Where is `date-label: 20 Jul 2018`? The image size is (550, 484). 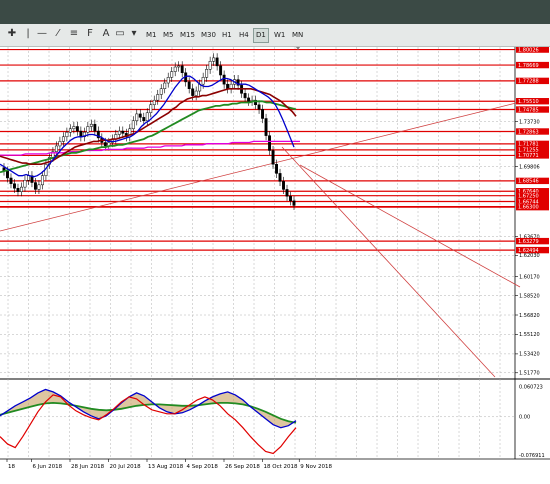
date-label: 20 Jul 2018 is located at coordinates (126, 467).